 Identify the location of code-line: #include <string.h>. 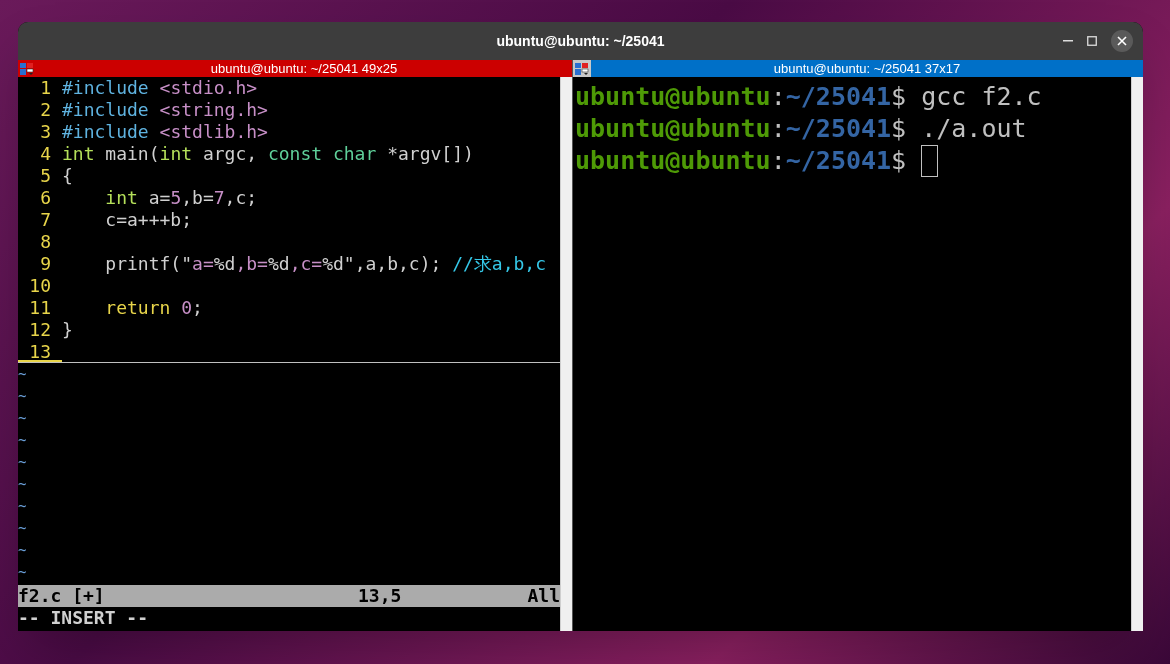
(165, 110).